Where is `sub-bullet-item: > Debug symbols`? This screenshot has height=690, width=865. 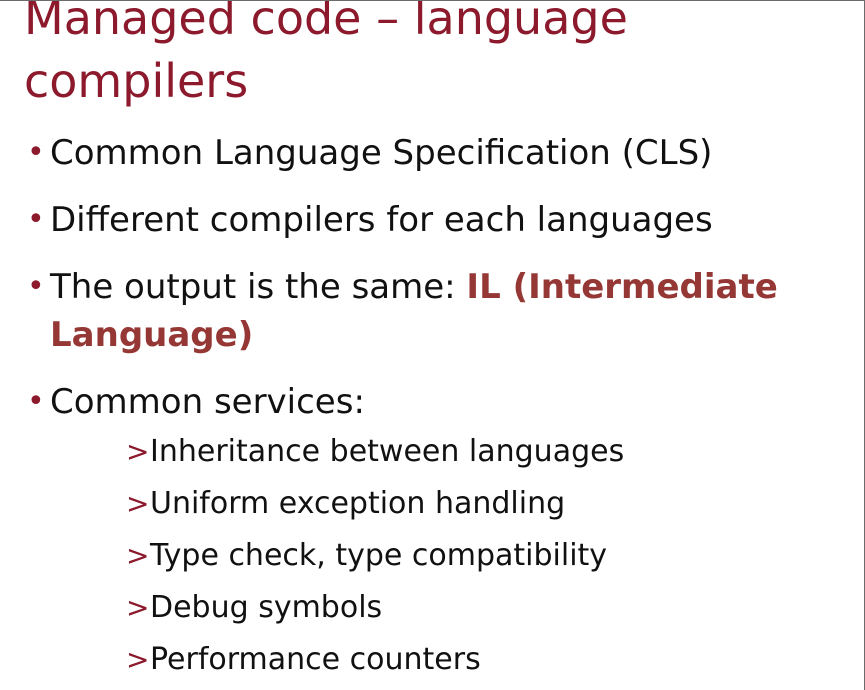
sub-bullet-item: > Debug symbols is located at coordinates (457, 608).